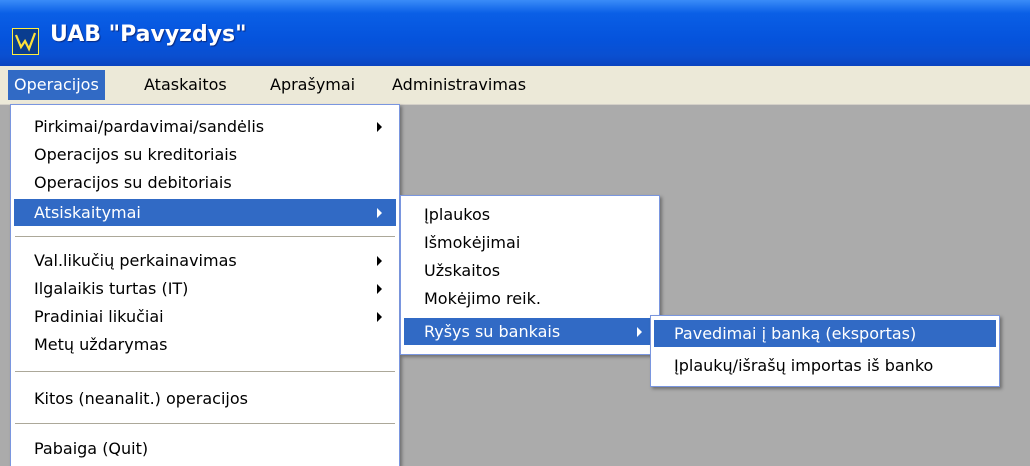 The width and height of the screenshot is (1030, 466). Describe the element at coordinates (530, 242) in the screenshot. I see `menu-item-ismokejimai: Išmokėjimai` at that location.